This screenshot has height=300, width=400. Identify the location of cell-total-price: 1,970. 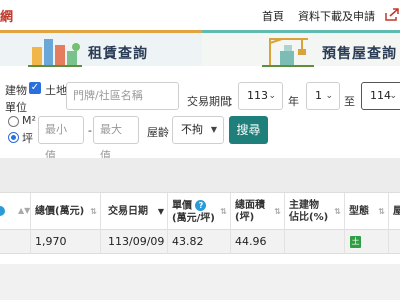
(65, 242).